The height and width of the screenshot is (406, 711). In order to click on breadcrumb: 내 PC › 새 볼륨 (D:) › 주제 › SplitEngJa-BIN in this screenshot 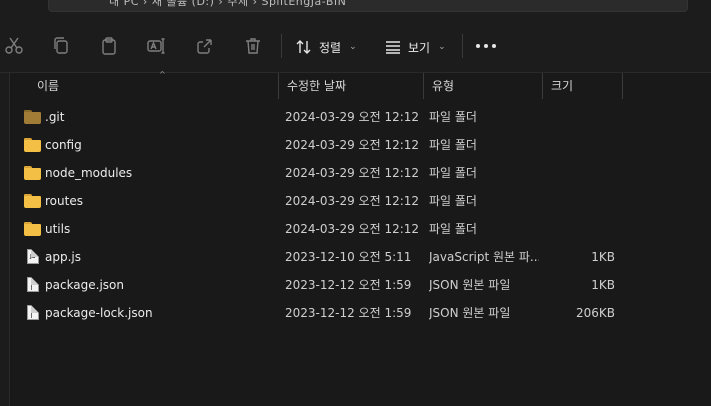, I will do `click(227, 4)`.